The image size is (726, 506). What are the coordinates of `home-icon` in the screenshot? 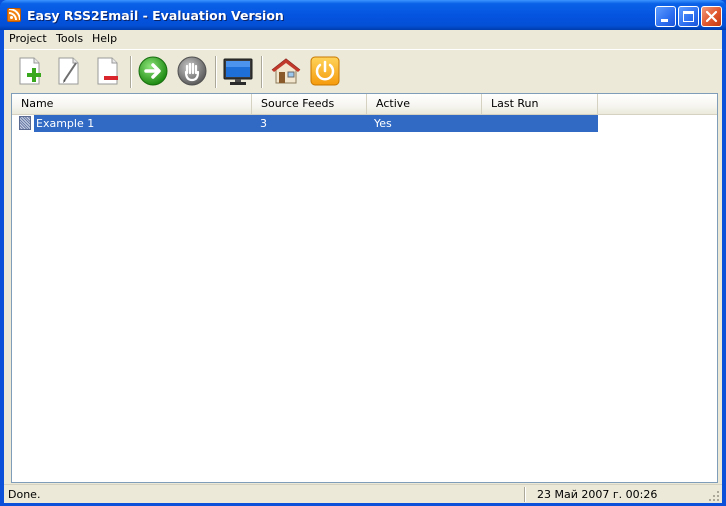 It's located at (286, 71).